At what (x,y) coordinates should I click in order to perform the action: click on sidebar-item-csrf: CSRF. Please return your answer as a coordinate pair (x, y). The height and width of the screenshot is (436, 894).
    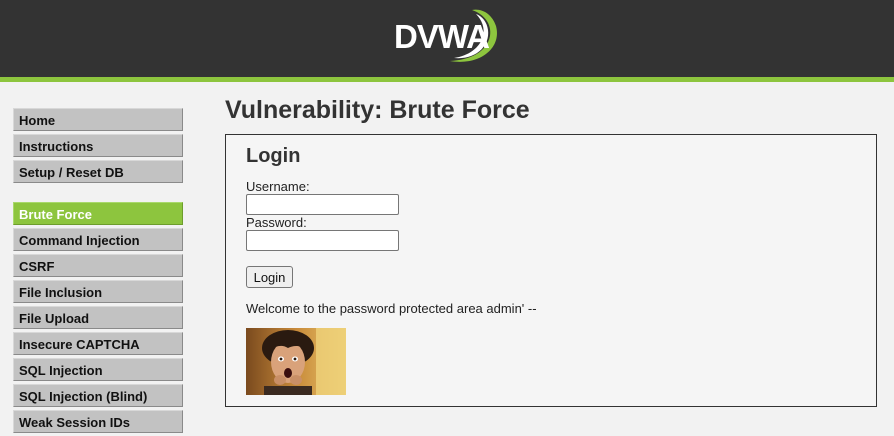
    Looking at the image, I should click on (98, 265).